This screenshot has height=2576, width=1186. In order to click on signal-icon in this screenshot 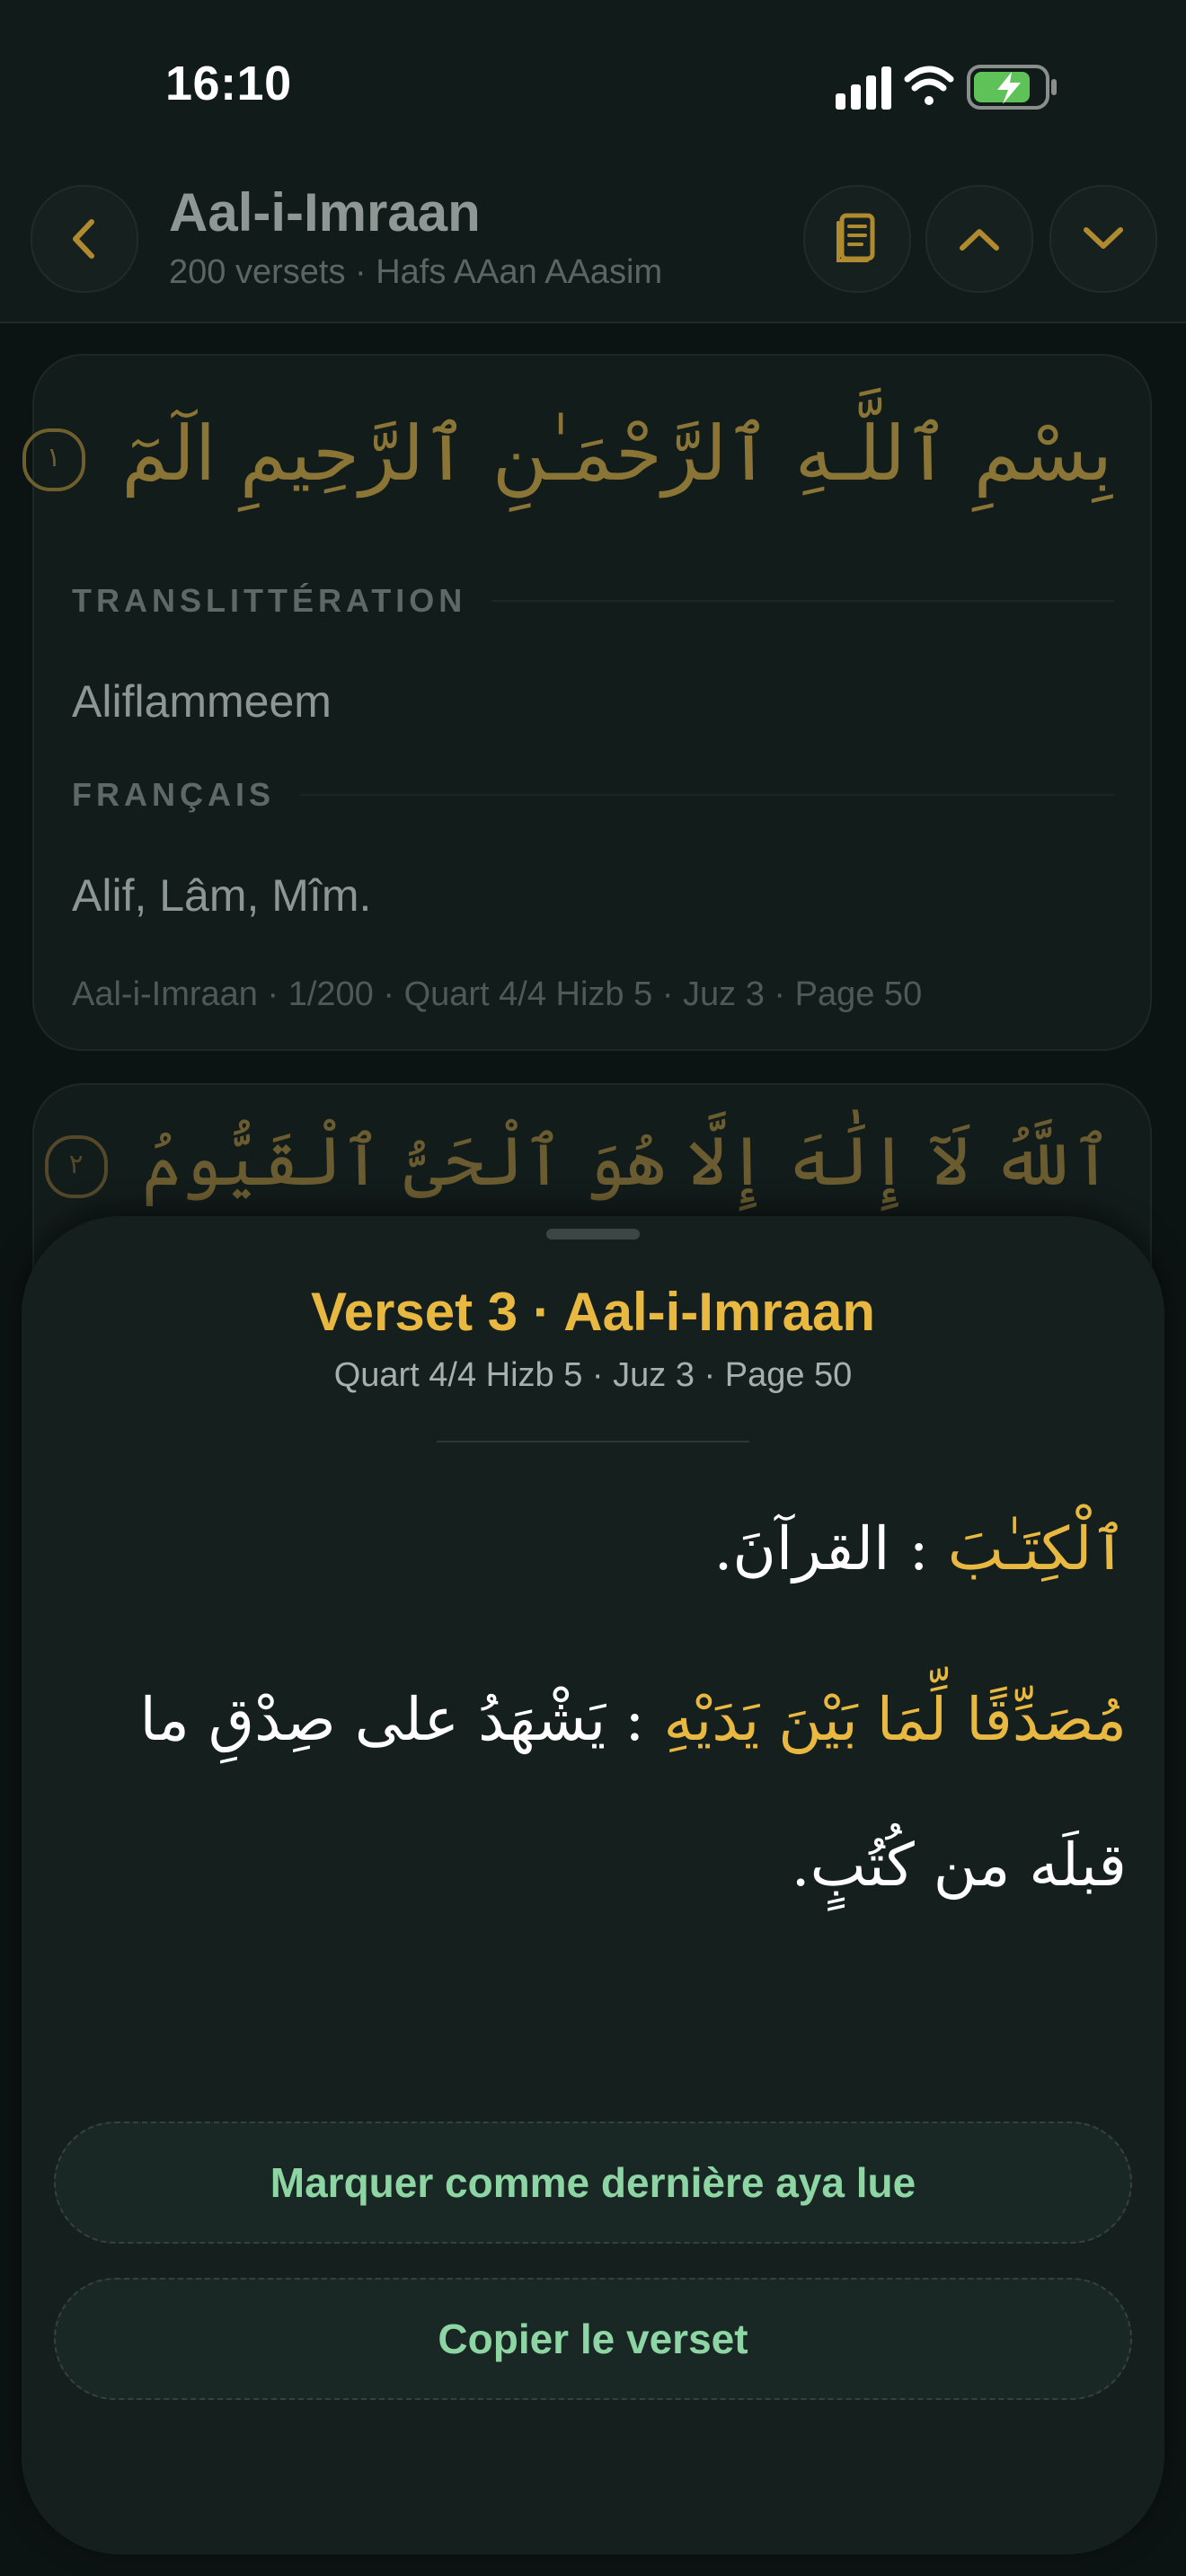, I will do `click(863, 88)`.